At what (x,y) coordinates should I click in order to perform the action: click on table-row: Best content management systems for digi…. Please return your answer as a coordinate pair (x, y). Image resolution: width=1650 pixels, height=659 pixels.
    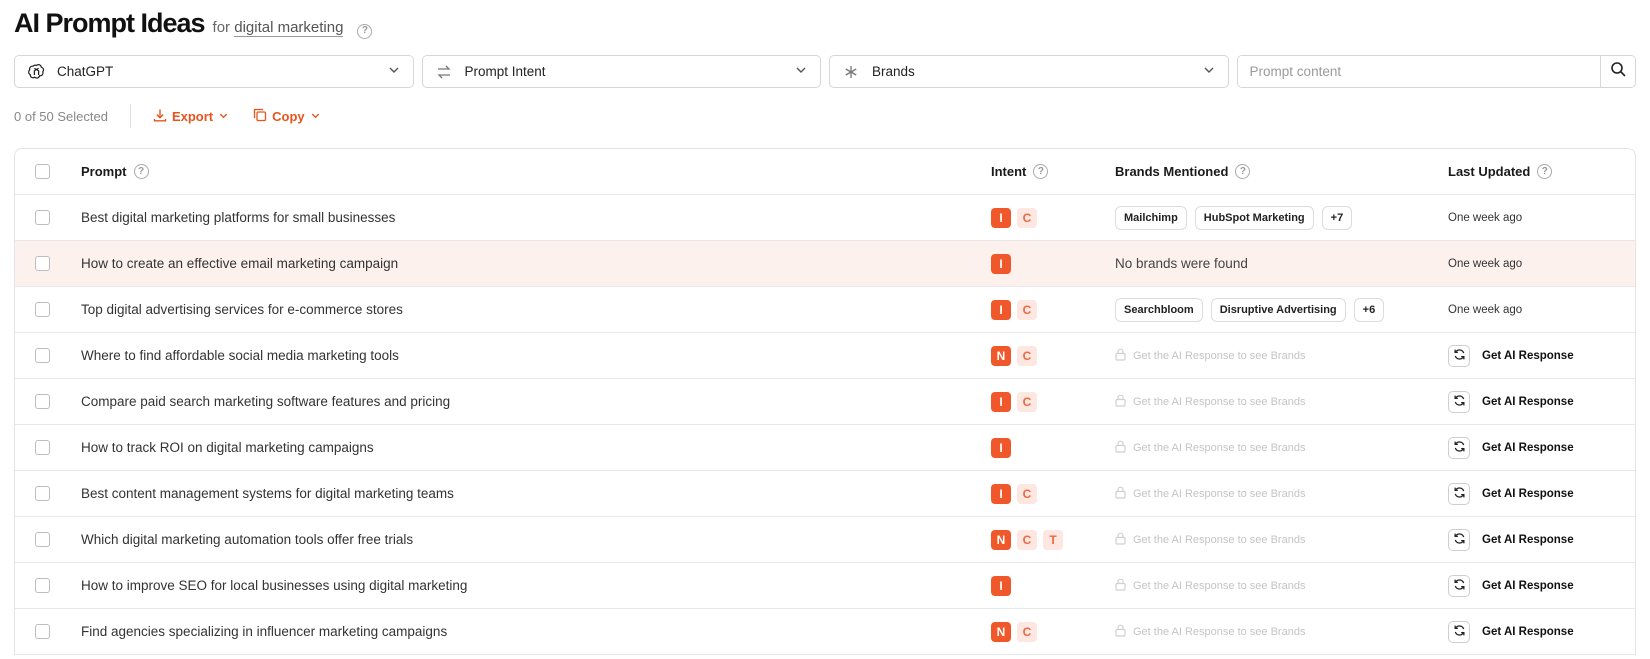
    Looking at the image, I should click on (825, 494).